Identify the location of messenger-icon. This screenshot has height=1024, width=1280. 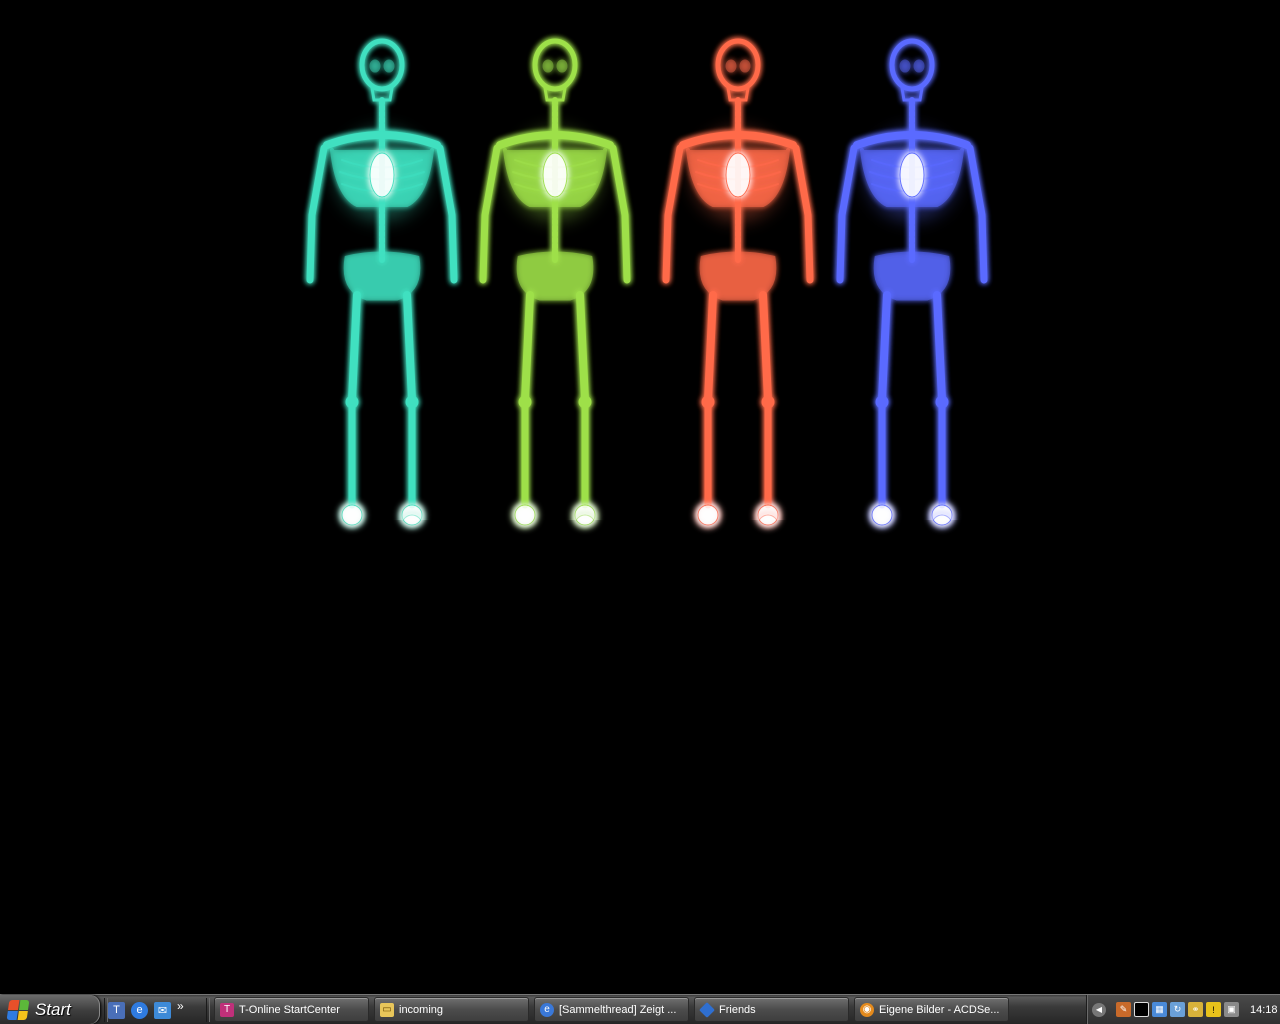
(707, 1009).